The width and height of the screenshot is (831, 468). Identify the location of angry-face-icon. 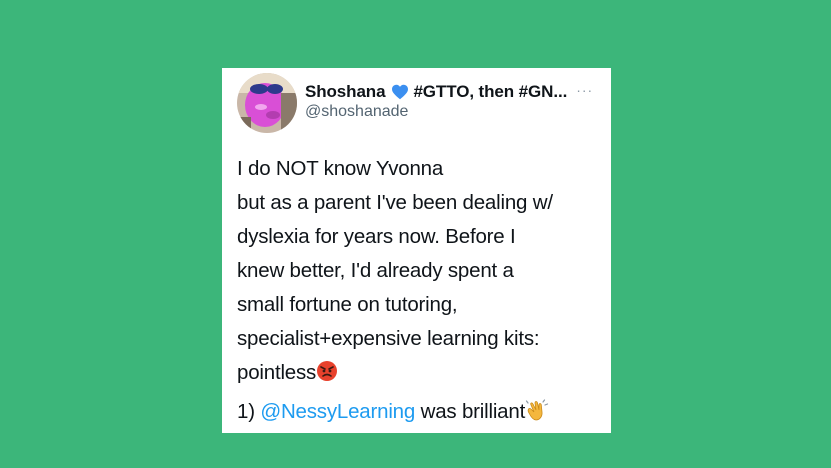
(327, 371).